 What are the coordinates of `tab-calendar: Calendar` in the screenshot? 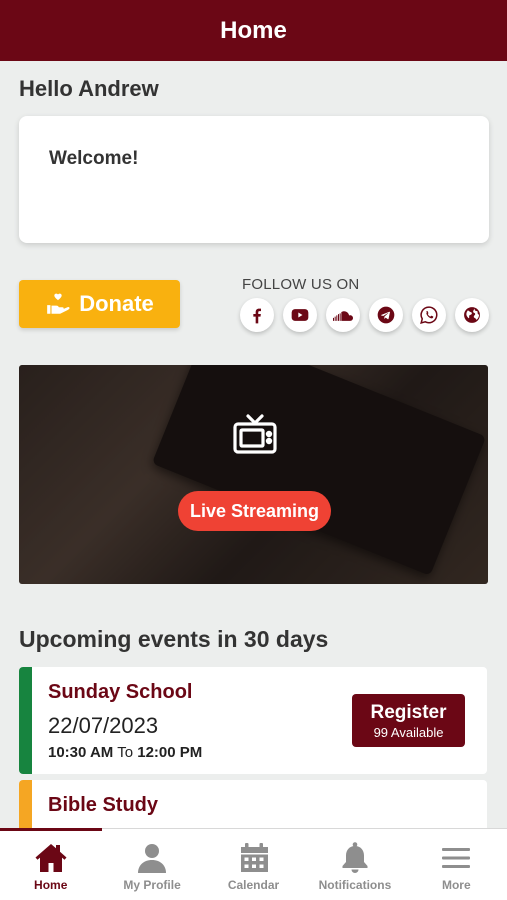 It's located at (253, 864).